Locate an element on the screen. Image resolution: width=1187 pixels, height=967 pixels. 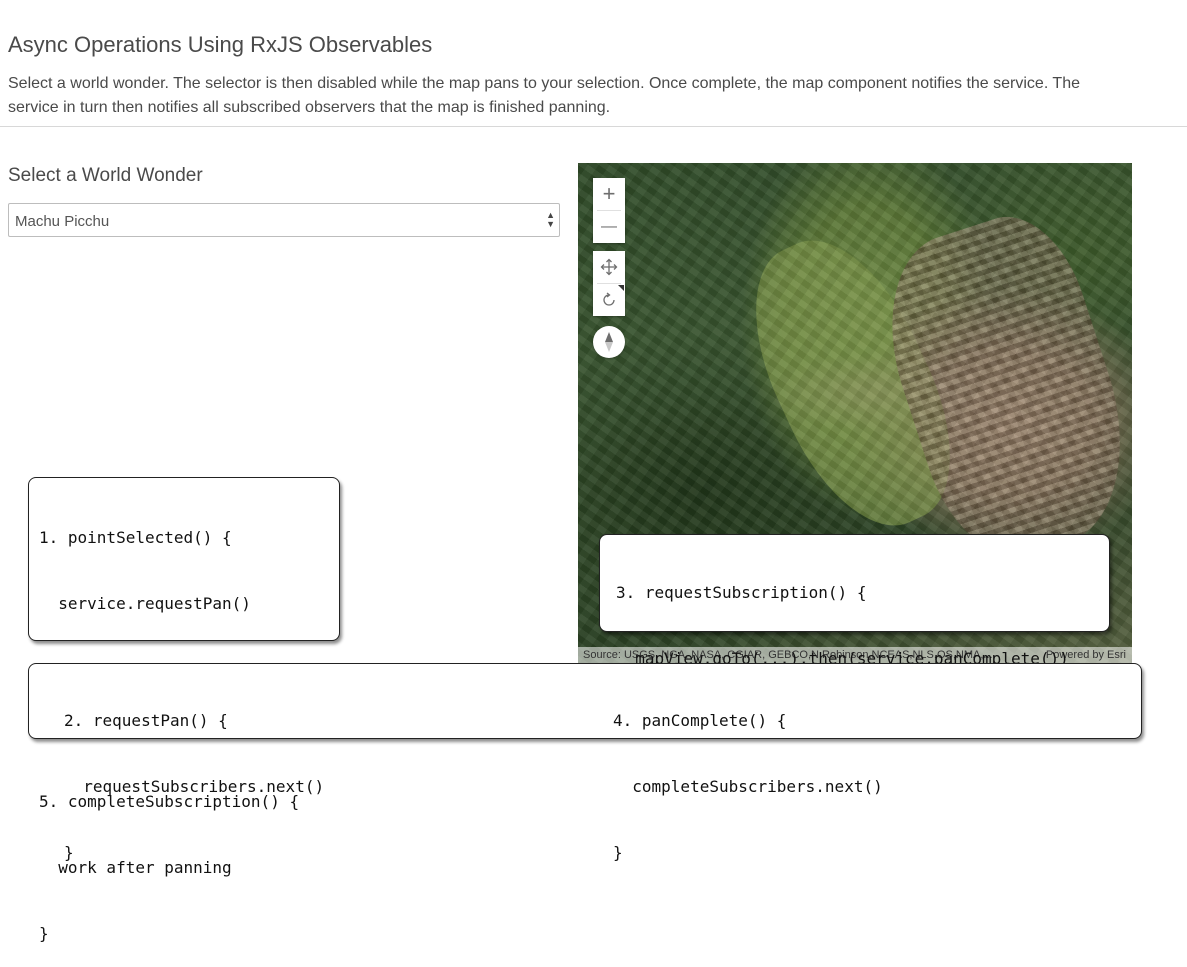
divider is located at coordinates (593, 126).